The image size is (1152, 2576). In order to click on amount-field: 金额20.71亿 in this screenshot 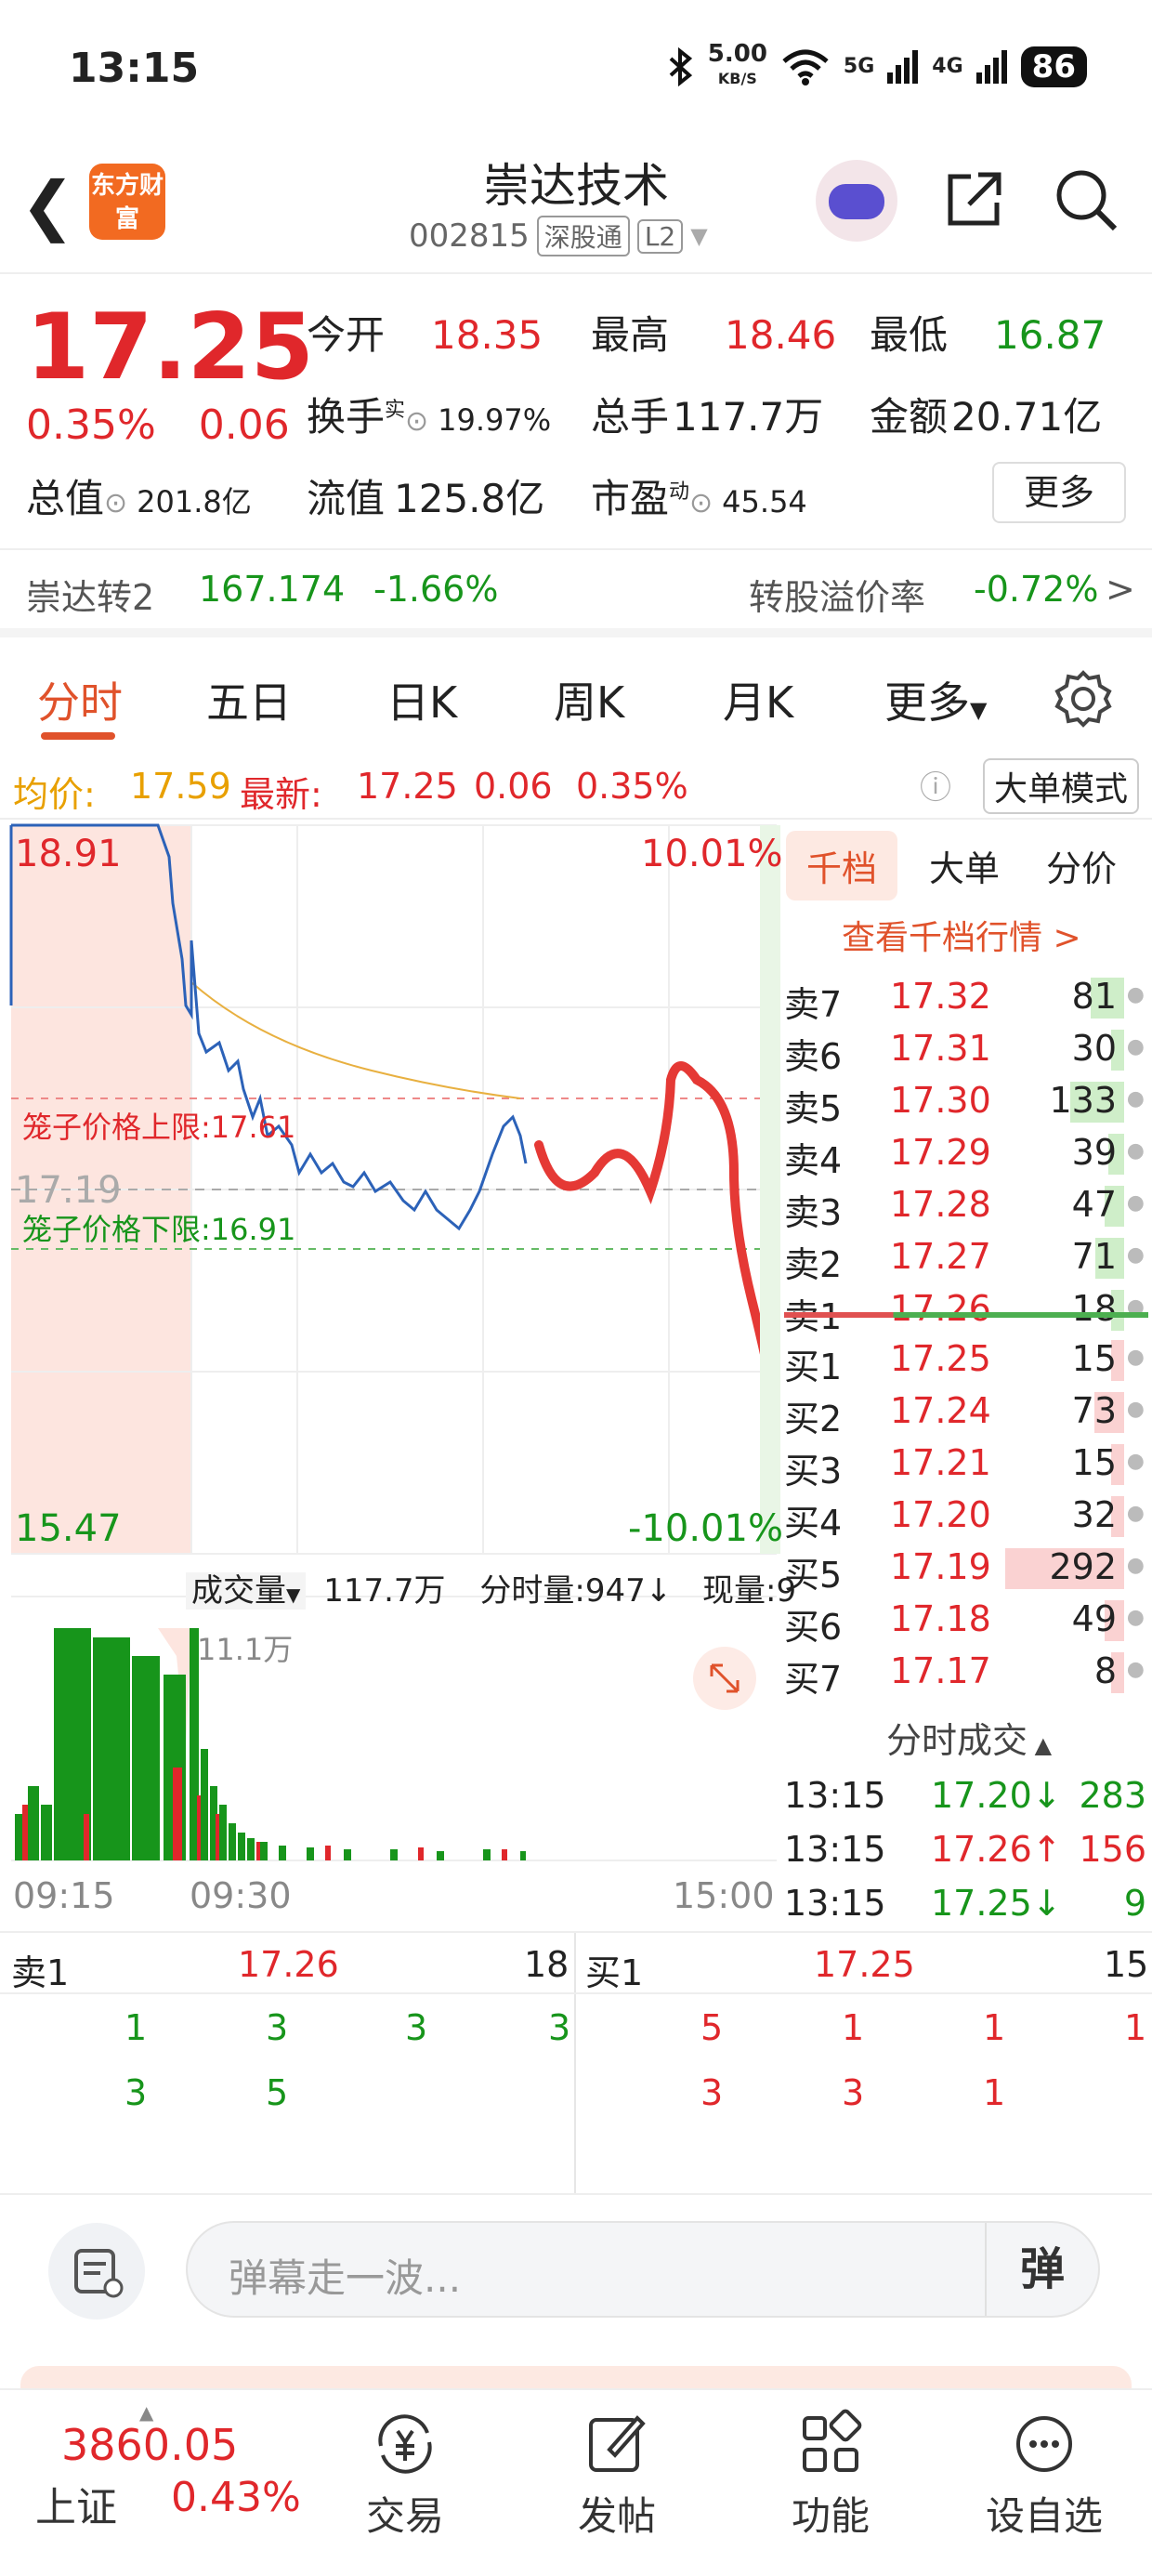, I will do `click(986, 414)`.